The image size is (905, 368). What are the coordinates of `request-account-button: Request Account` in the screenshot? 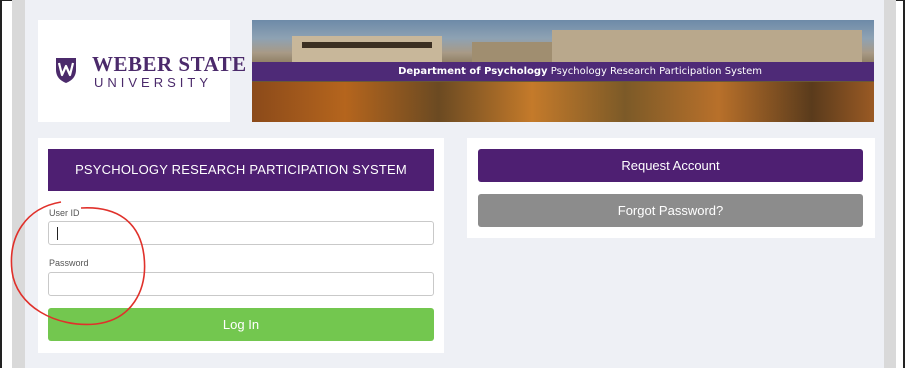 It's located at (670, 165).